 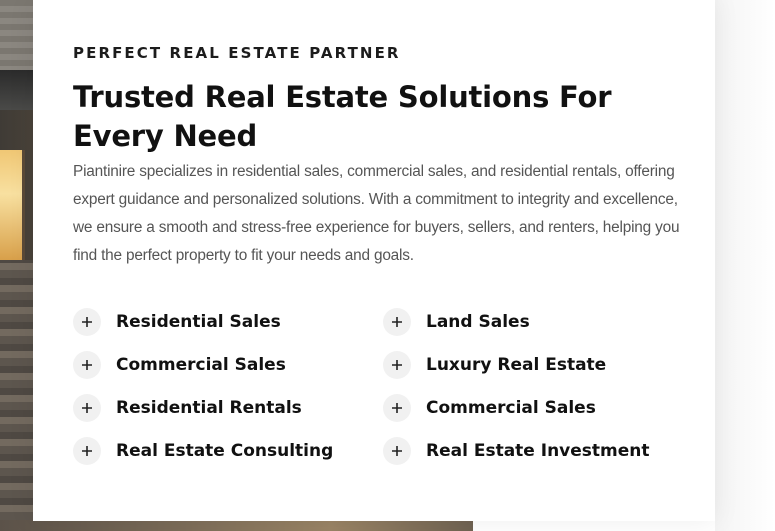 I want to click on feature-item-residential-sales: Residential Sales, so click(x=228, y=322).